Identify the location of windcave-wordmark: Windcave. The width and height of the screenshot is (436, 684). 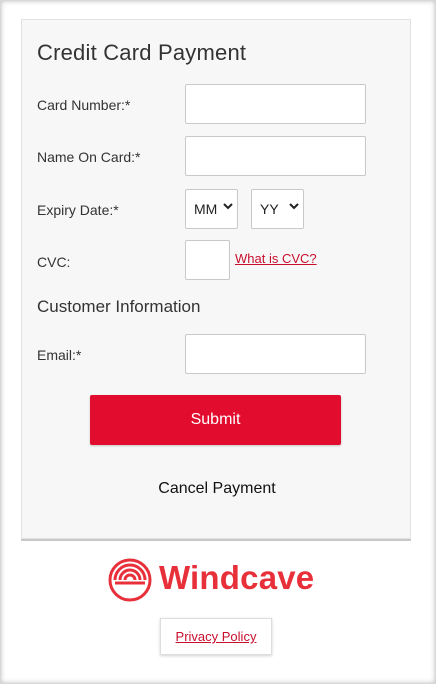
(237, 577).